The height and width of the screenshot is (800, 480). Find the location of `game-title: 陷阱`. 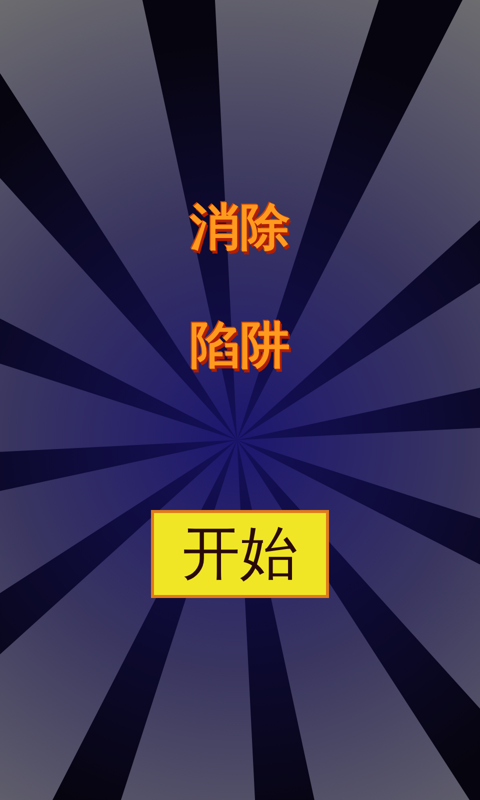

game-title: 陷阱 is located at coordinates (240, 345).